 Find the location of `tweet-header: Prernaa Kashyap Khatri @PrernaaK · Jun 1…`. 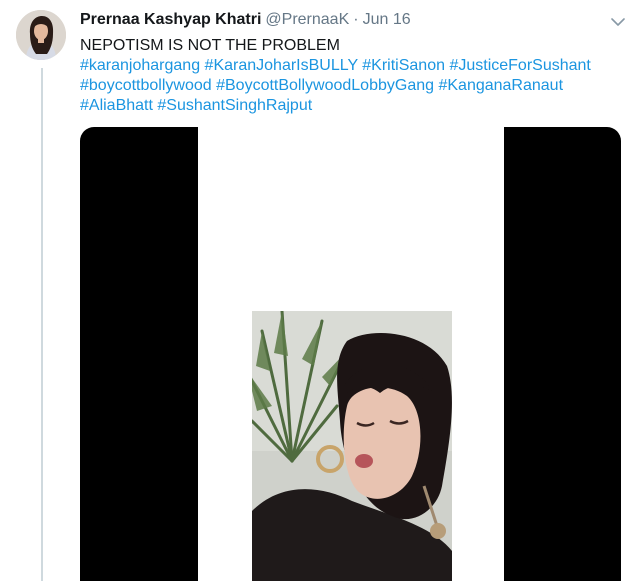

tweet-header: Prernaa Kashyap Khatri @PrernaaK · Jun 1… is located at coordinates (340, 22).